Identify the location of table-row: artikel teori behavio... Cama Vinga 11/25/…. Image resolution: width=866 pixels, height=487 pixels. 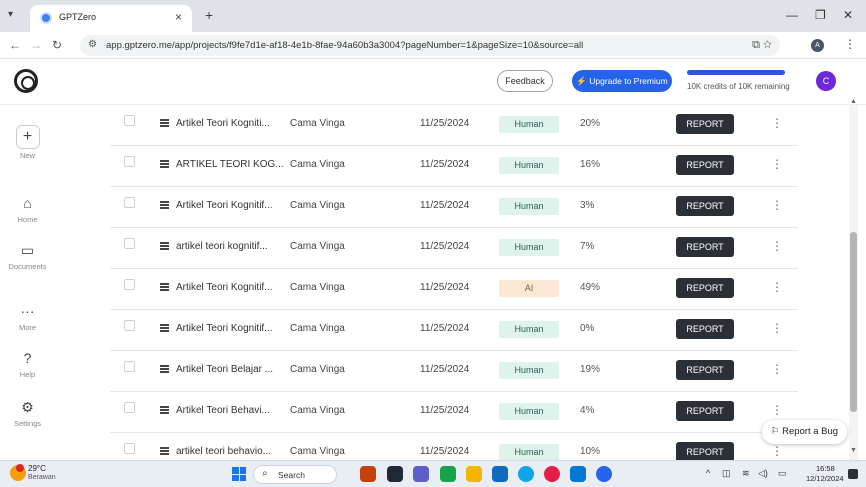
(454, 446).